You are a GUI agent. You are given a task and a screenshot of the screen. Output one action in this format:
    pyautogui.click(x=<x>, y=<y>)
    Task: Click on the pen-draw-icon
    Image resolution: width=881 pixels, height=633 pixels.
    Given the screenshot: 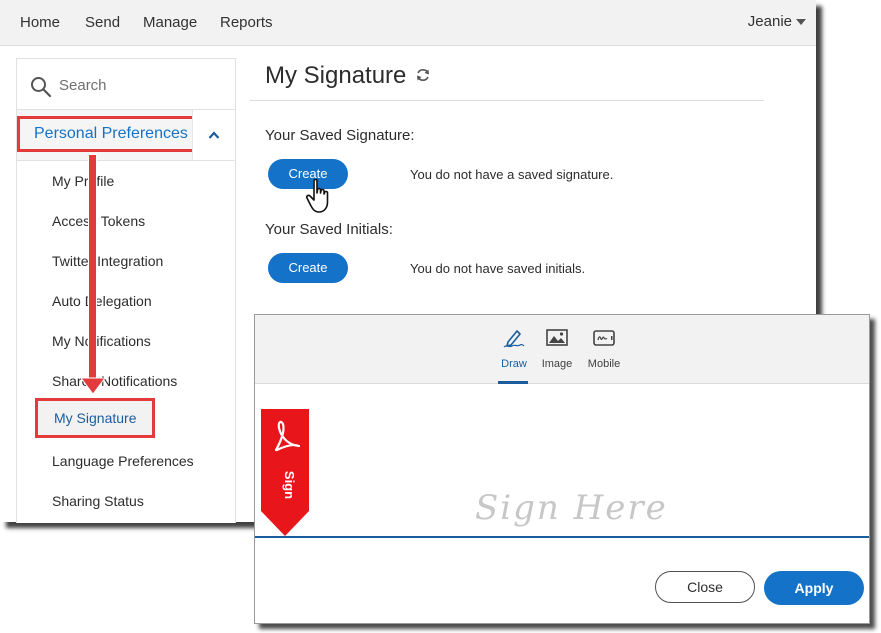 What is the action you would take?
    pyautogui.click(x=514, y=339)
    